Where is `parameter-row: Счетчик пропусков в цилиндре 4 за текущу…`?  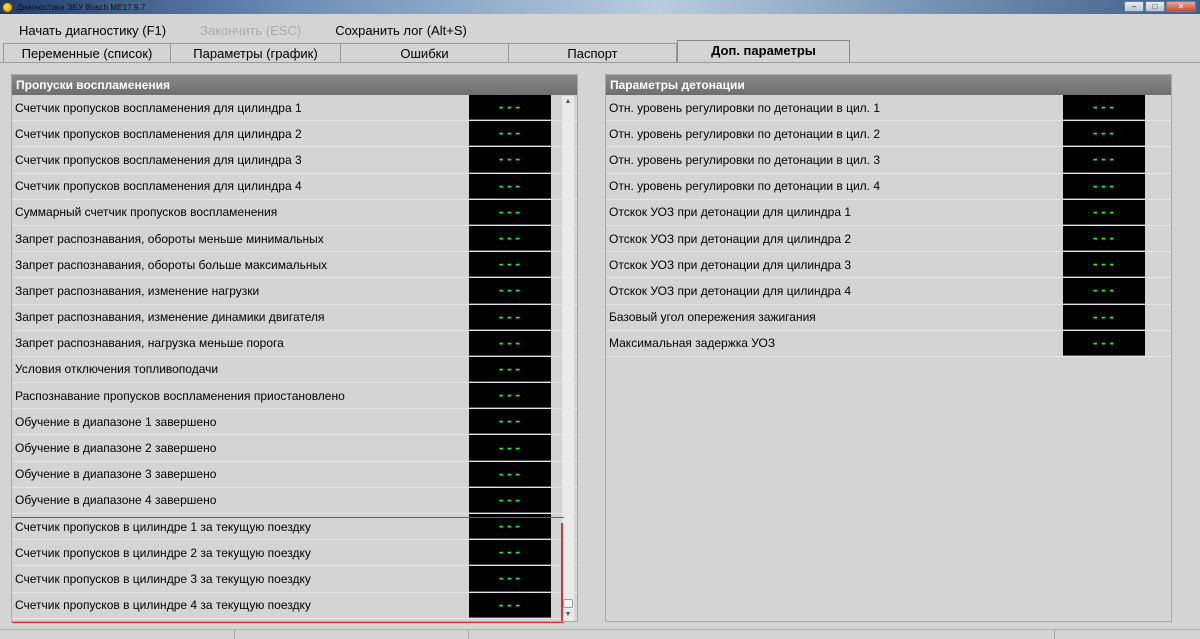
parameter-row: Счетчик пропусков в цилиндре 4 за текущу… is located at coordinates (294, 605).